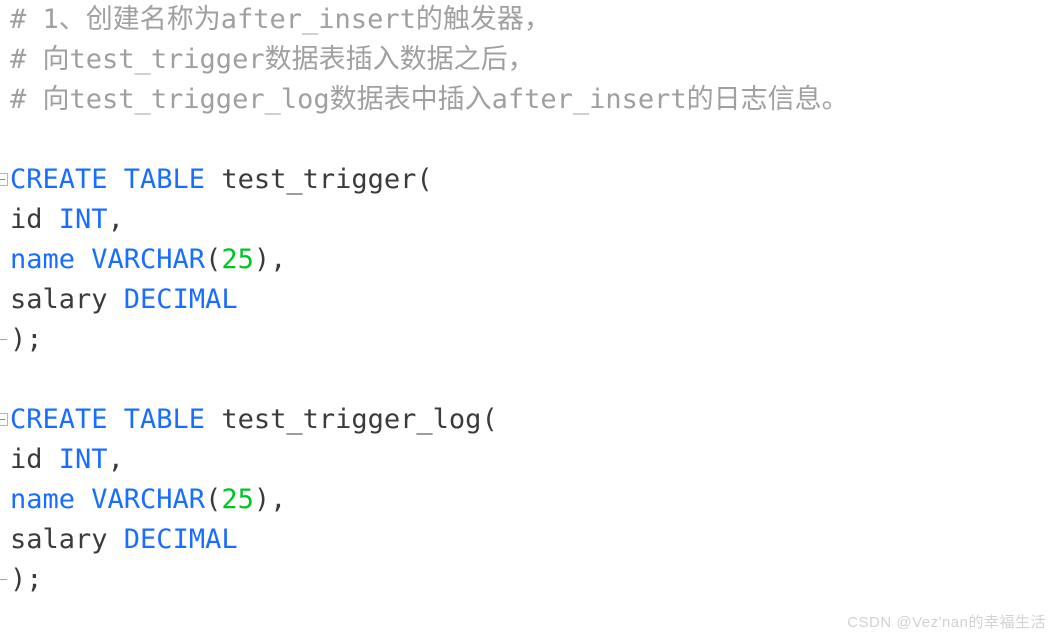 This screenshot has height=642, width=1058. What do you see at coordinates (280, 19) in the screenshot?
I see `code-token-comment: # 1、创建名称为after_insert的触发器，` at bounding box center [280, 19].